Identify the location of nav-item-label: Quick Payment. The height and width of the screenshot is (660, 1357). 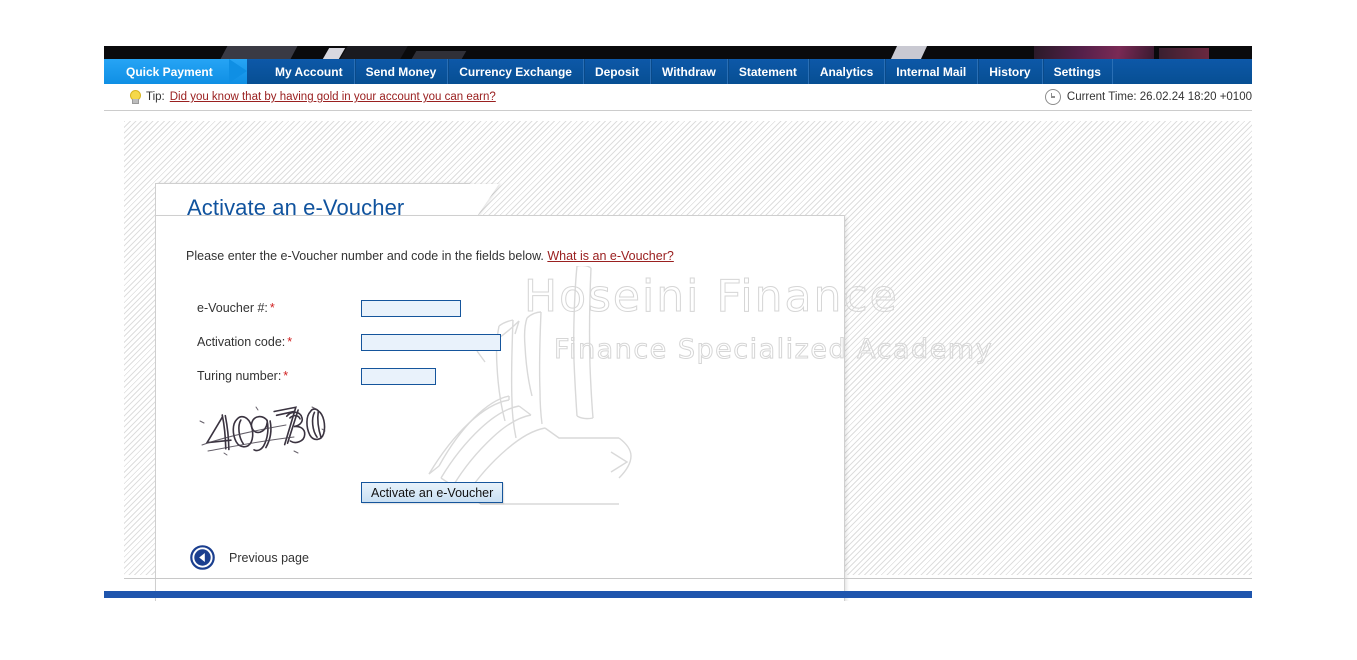
(169, 71).